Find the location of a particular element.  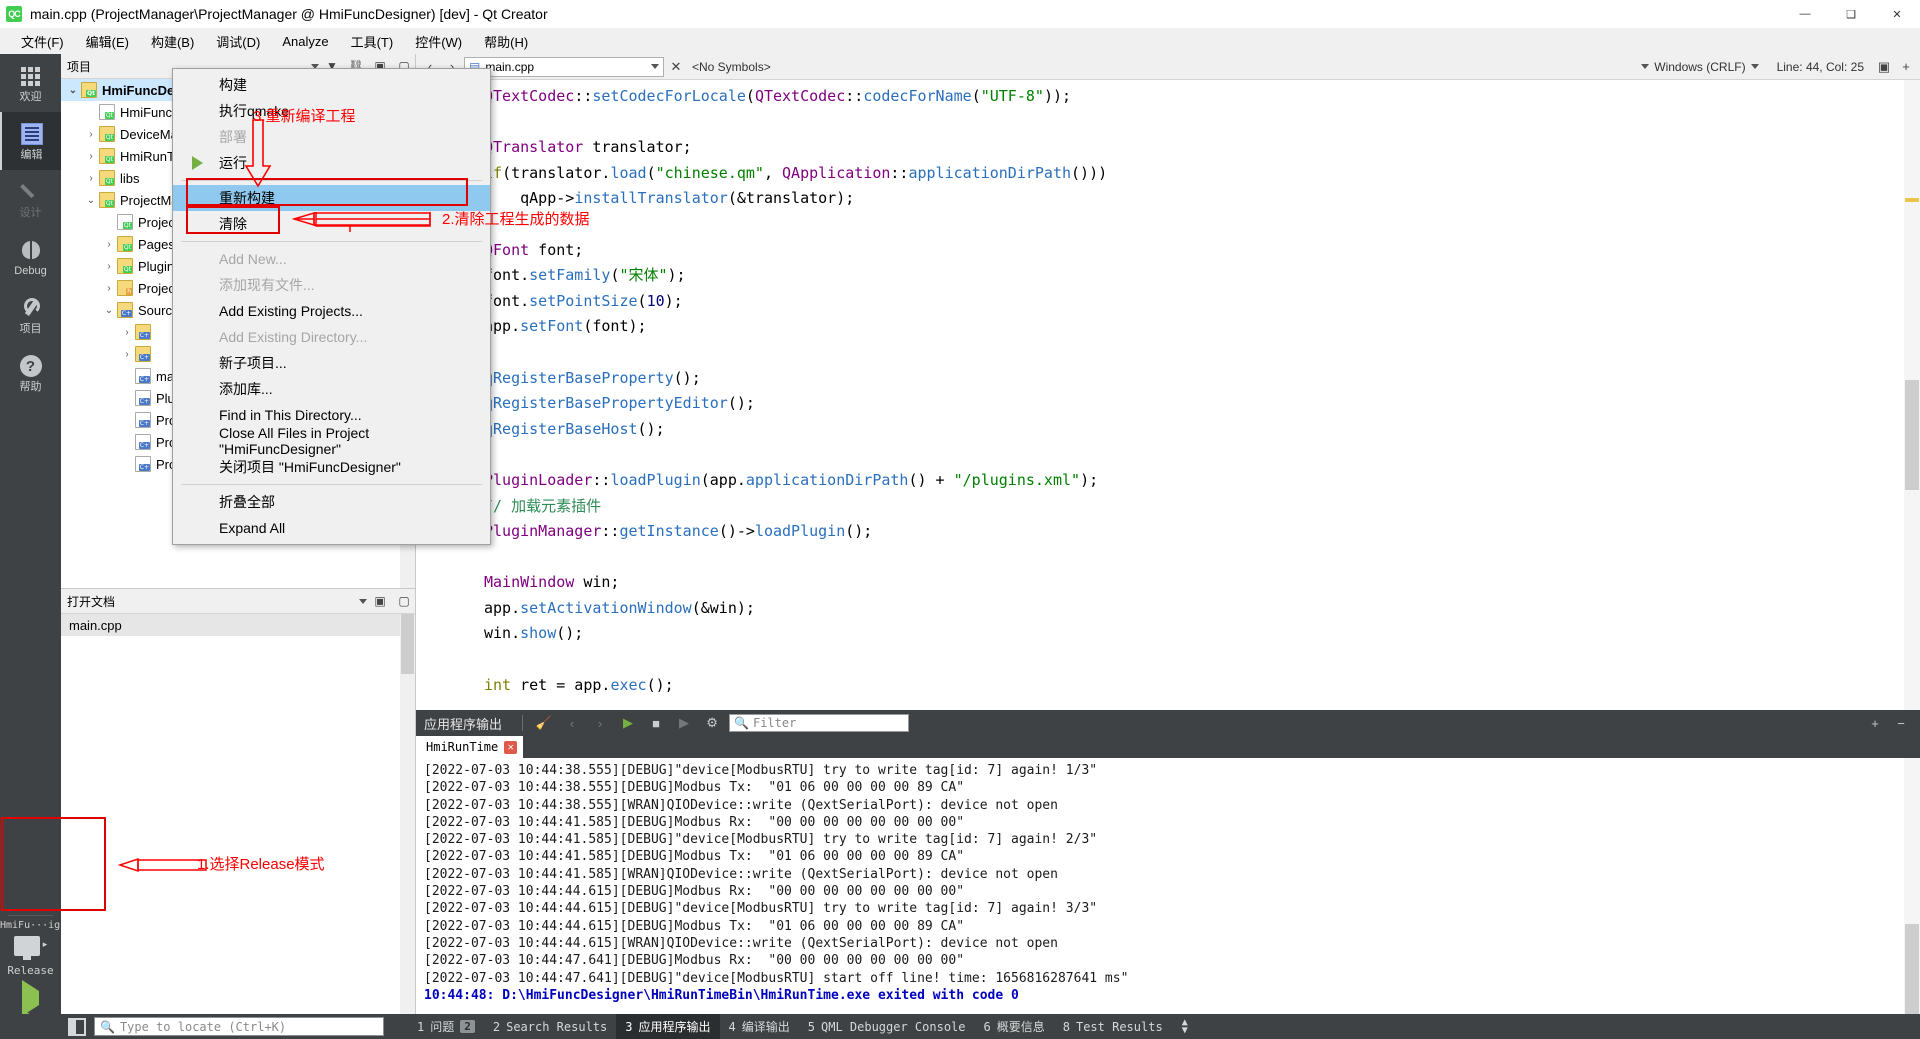

output-tab-hmiruntime: HmiRunTime ✕ is located at coordinates (470, 747).